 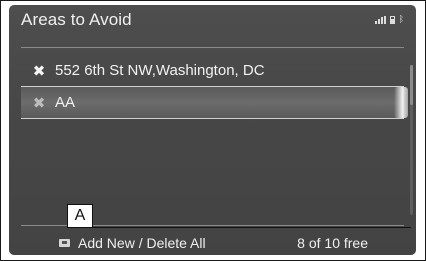 I want to click on battery-icon, so click(x=392, y=20).